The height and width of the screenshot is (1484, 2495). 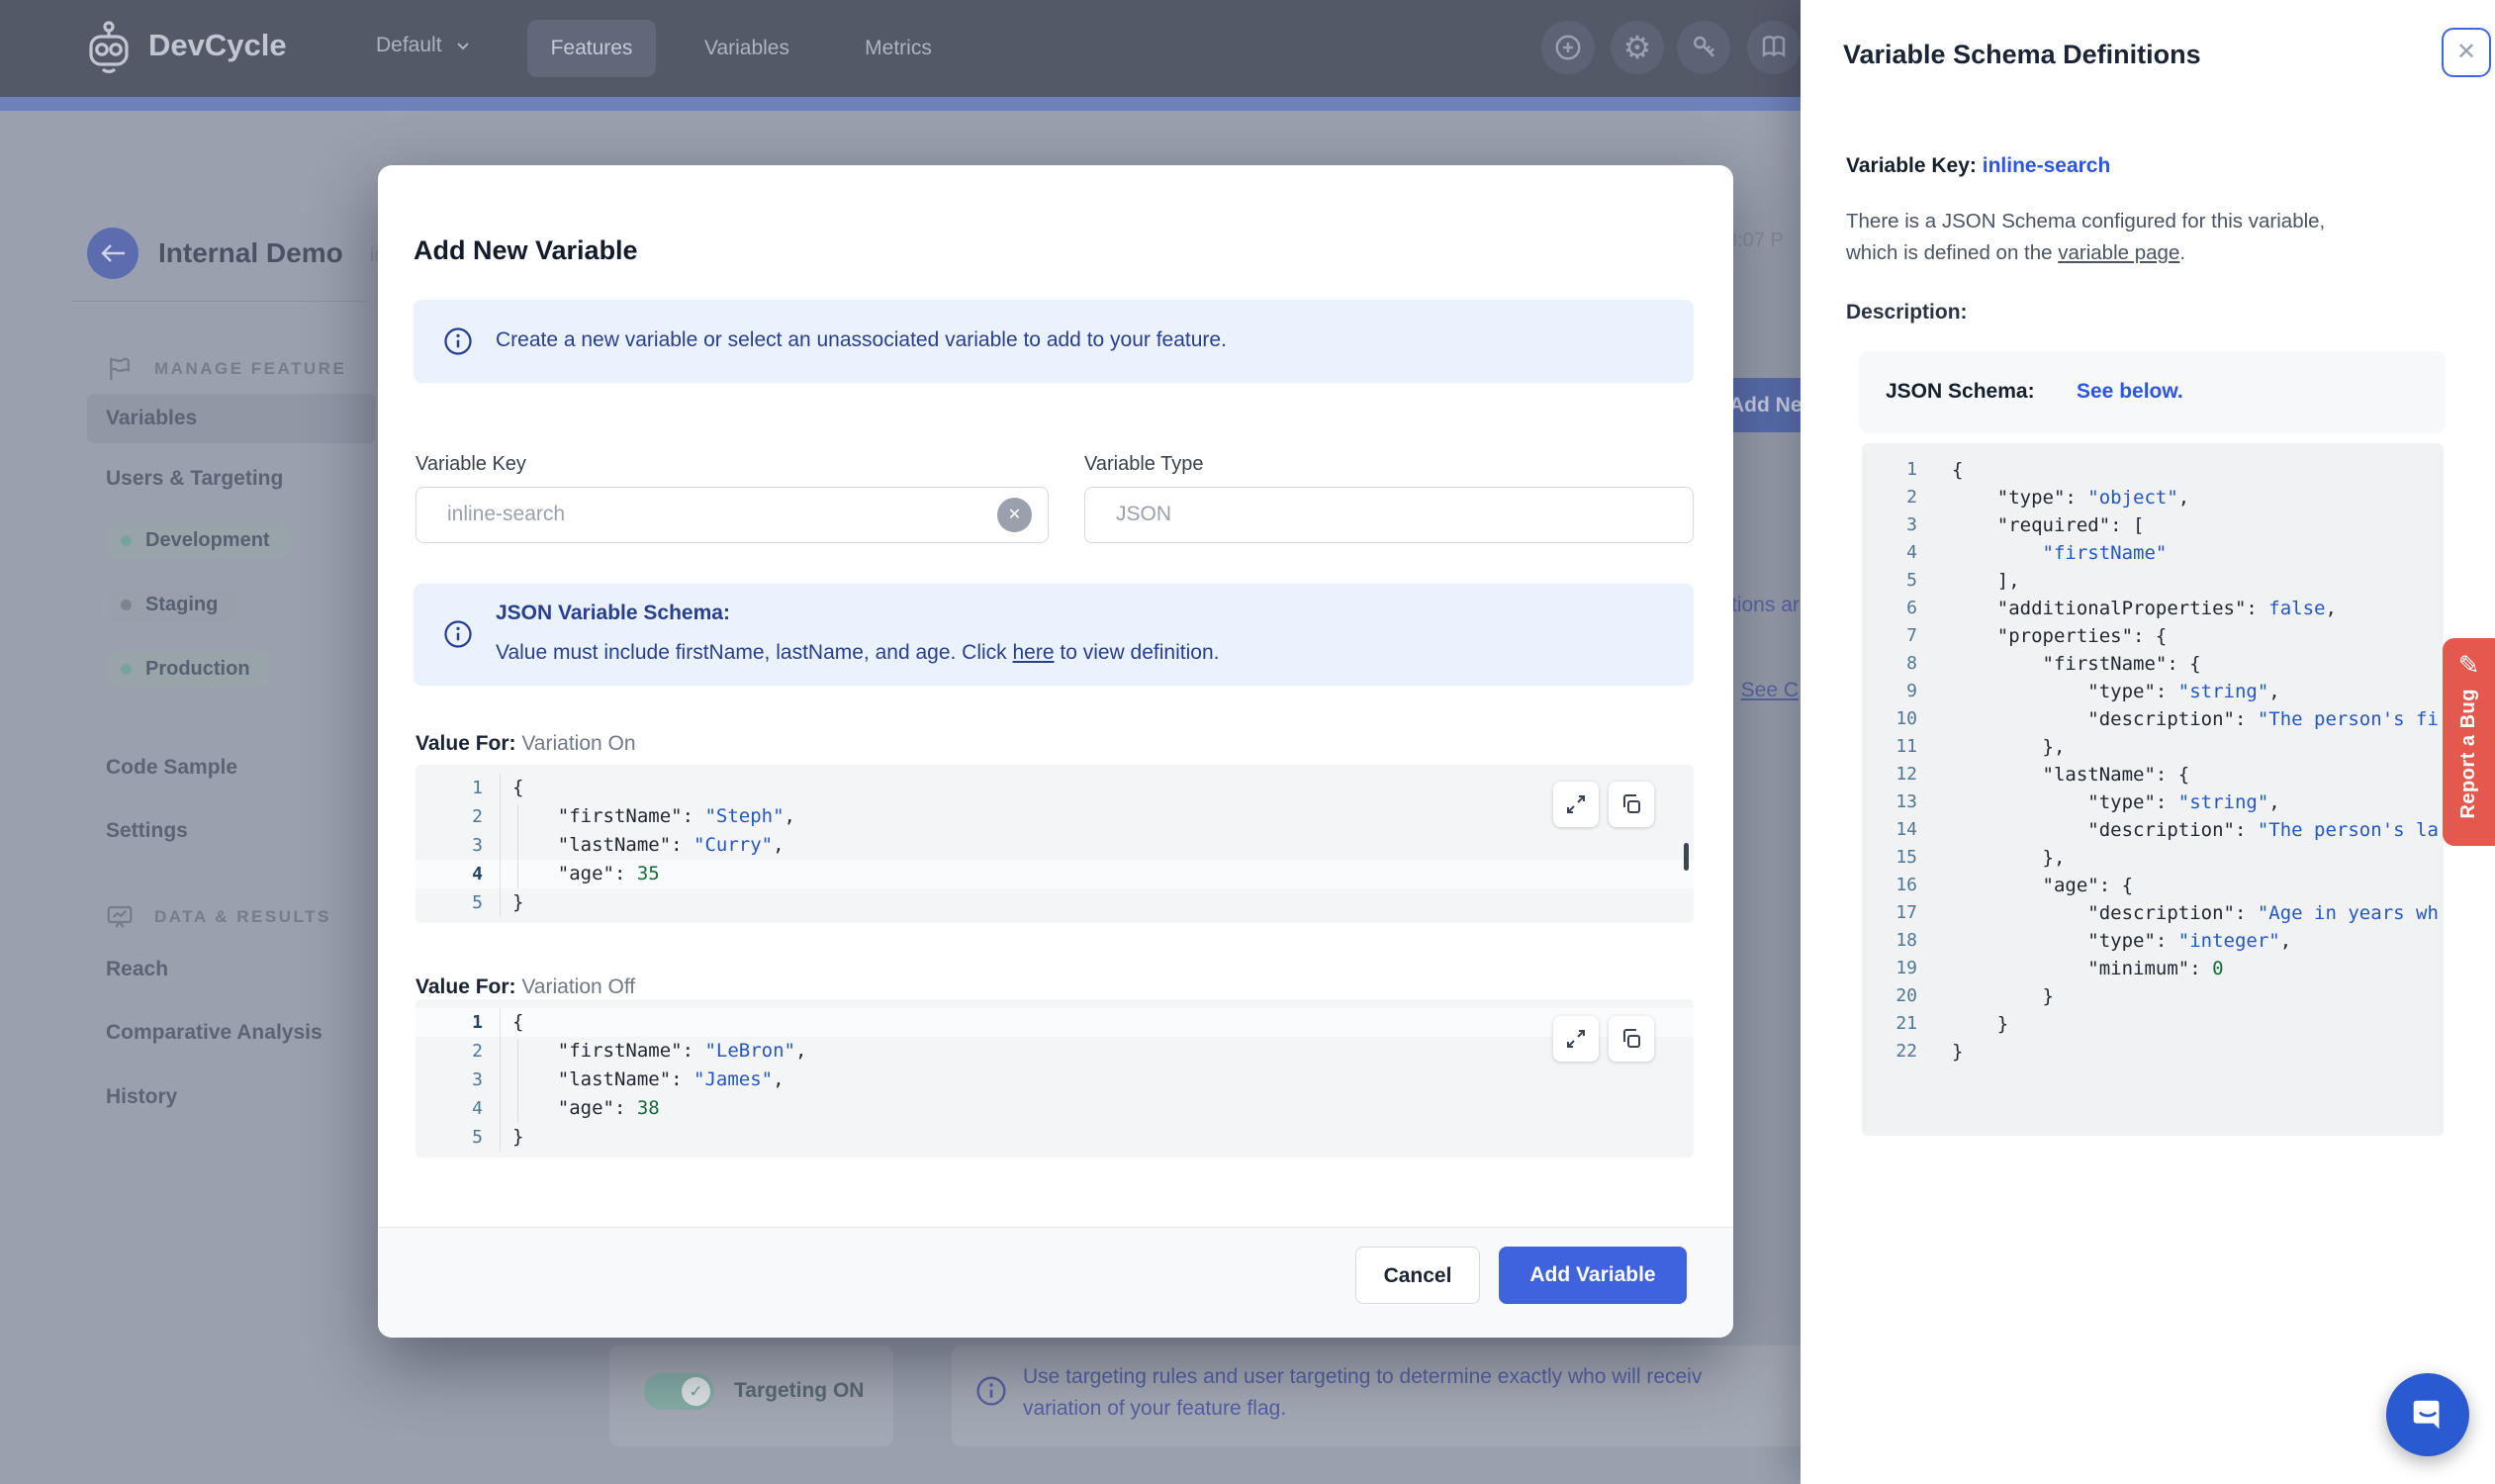 What do you see at coordinates (225, 369) in the screenshot?
I see `section-manage-feature: MANAGE FEATURE` at bounding box center [225, 369].